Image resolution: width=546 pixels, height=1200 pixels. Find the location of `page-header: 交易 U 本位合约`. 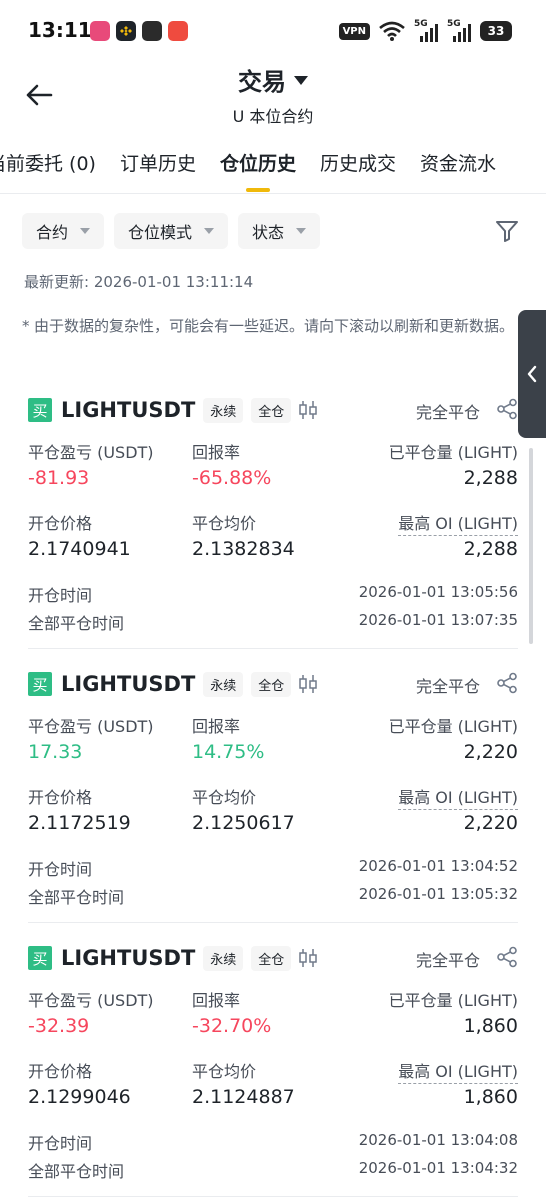

page-header: 交易 U 本位合约 is located at coordinates (273, 94).